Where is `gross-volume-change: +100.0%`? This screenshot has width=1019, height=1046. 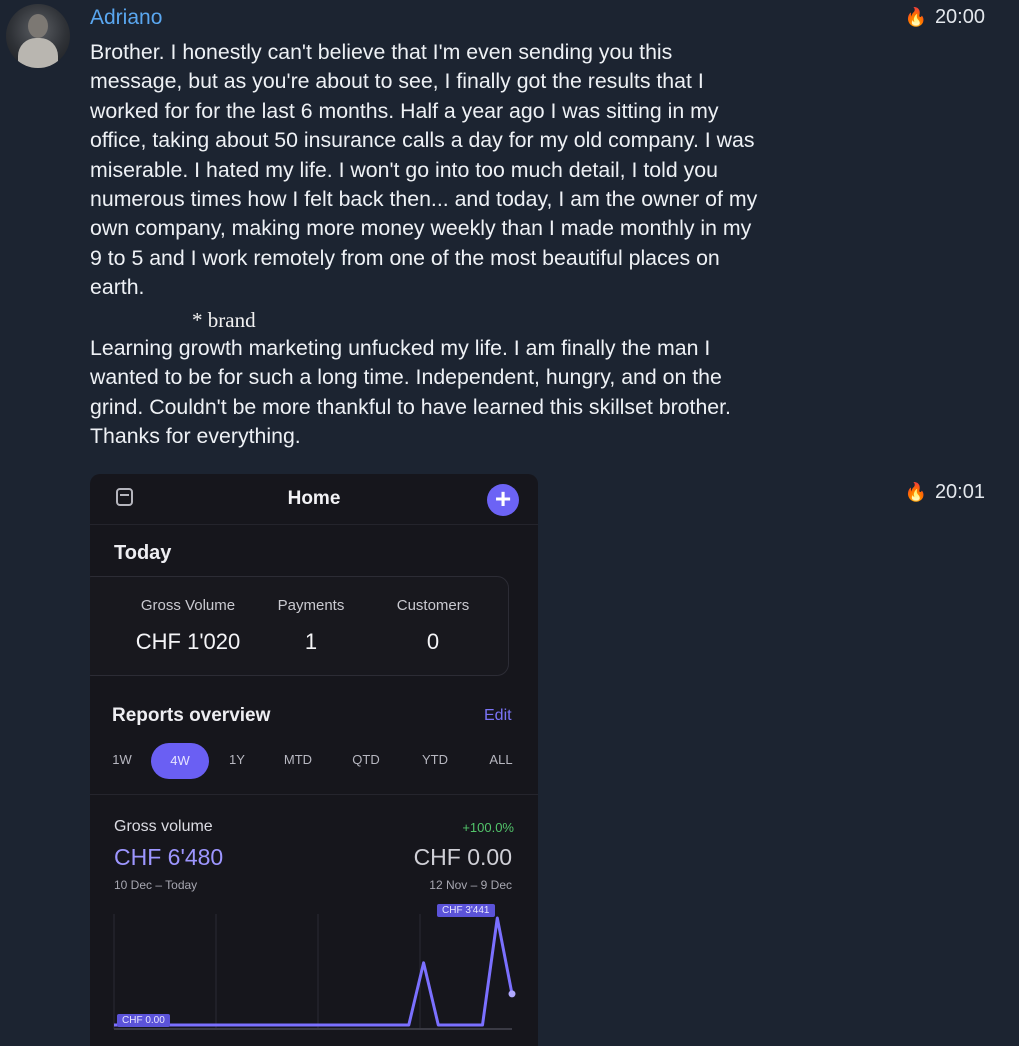
gross-volume-change: +100.0% is located at coordinates (488, 827).